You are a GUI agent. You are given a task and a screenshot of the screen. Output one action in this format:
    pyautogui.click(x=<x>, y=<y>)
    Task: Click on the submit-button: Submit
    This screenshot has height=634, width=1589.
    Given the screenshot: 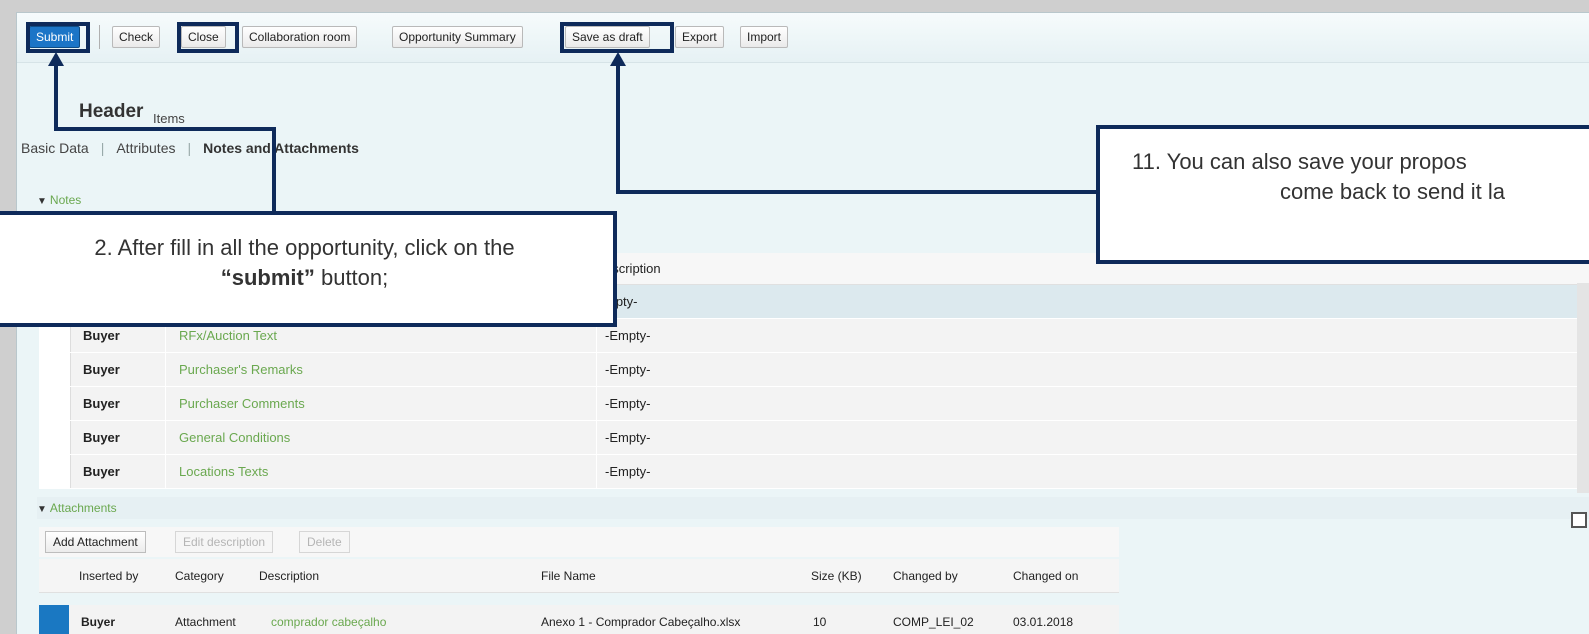 What is the action you would take?
    pyautogui.click(x=55, y=37)
    